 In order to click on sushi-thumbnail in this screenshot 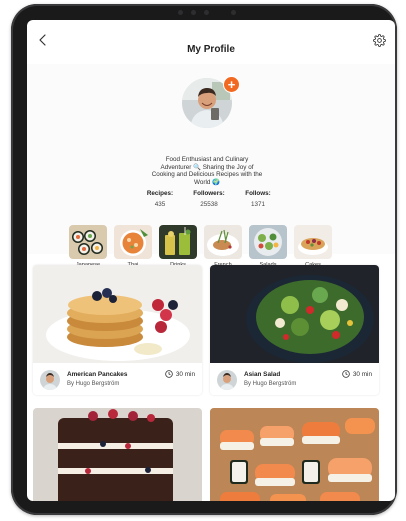, I will do `click(88, 242)`.